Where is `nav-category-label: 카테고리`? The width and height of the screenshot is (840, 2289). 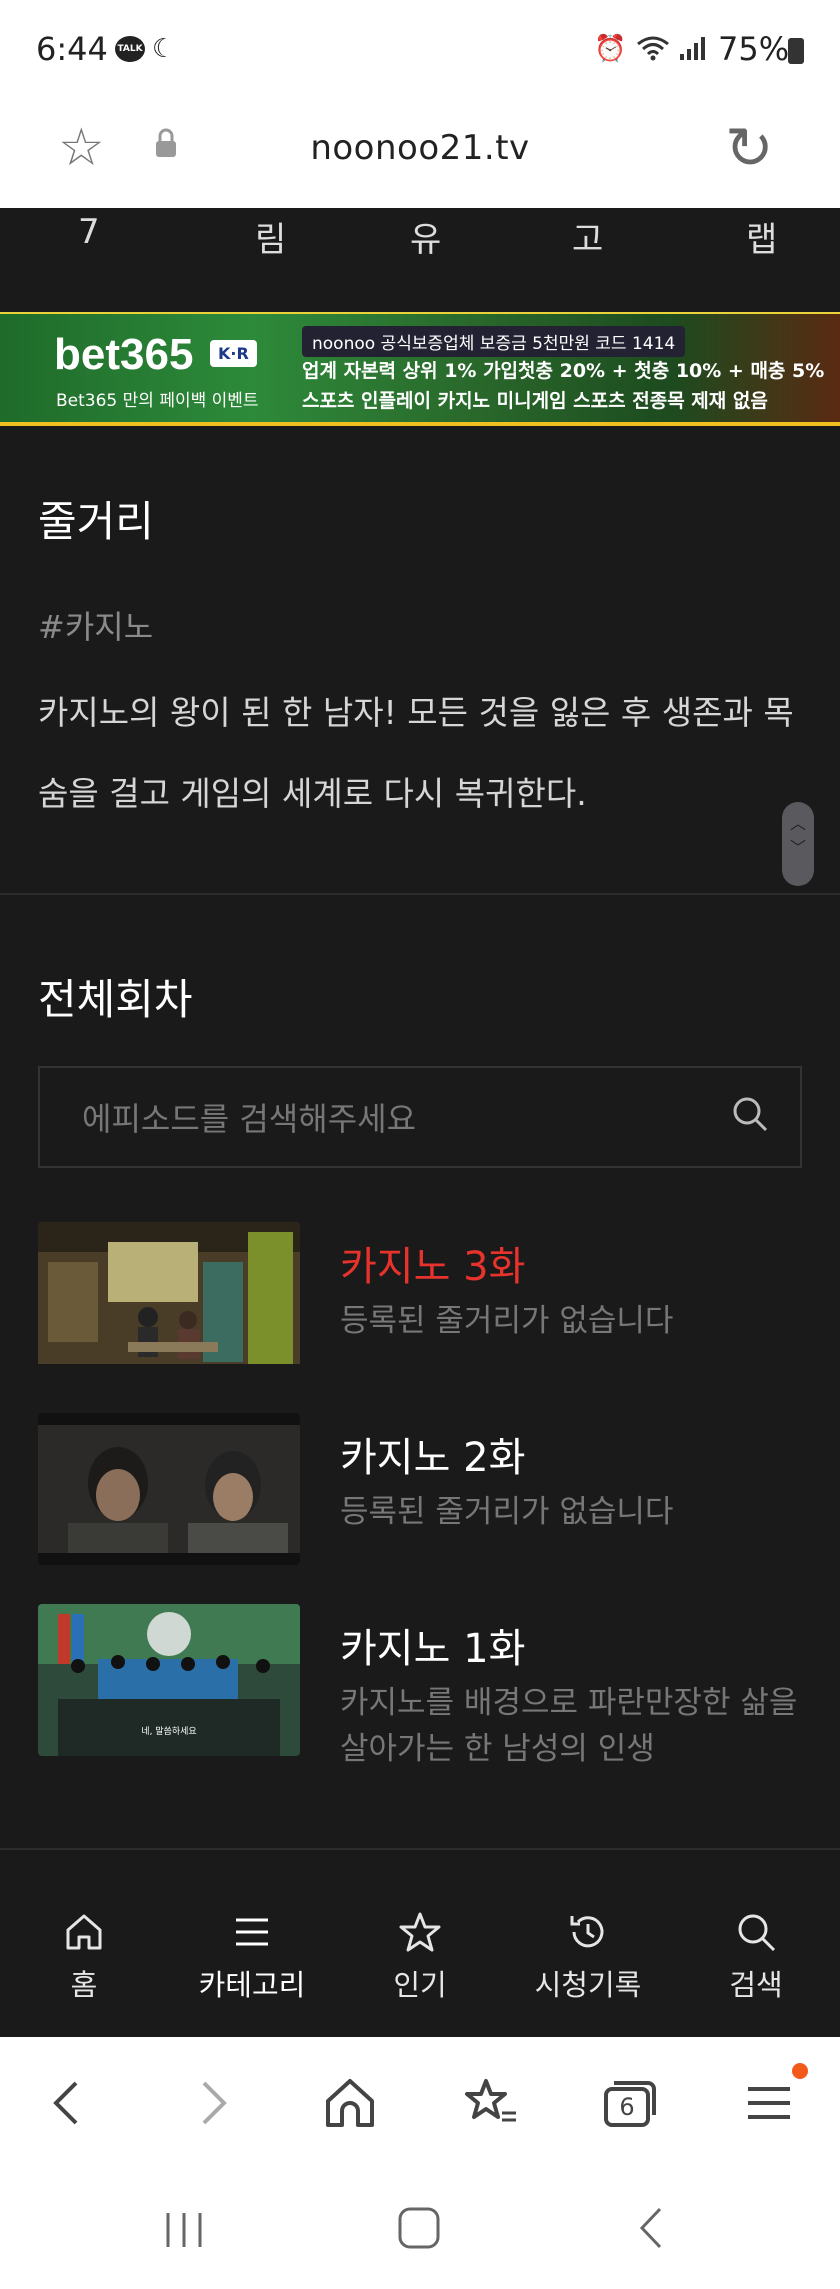 nav-category-label: 카테고리 is located at coordinates (252, 1985).